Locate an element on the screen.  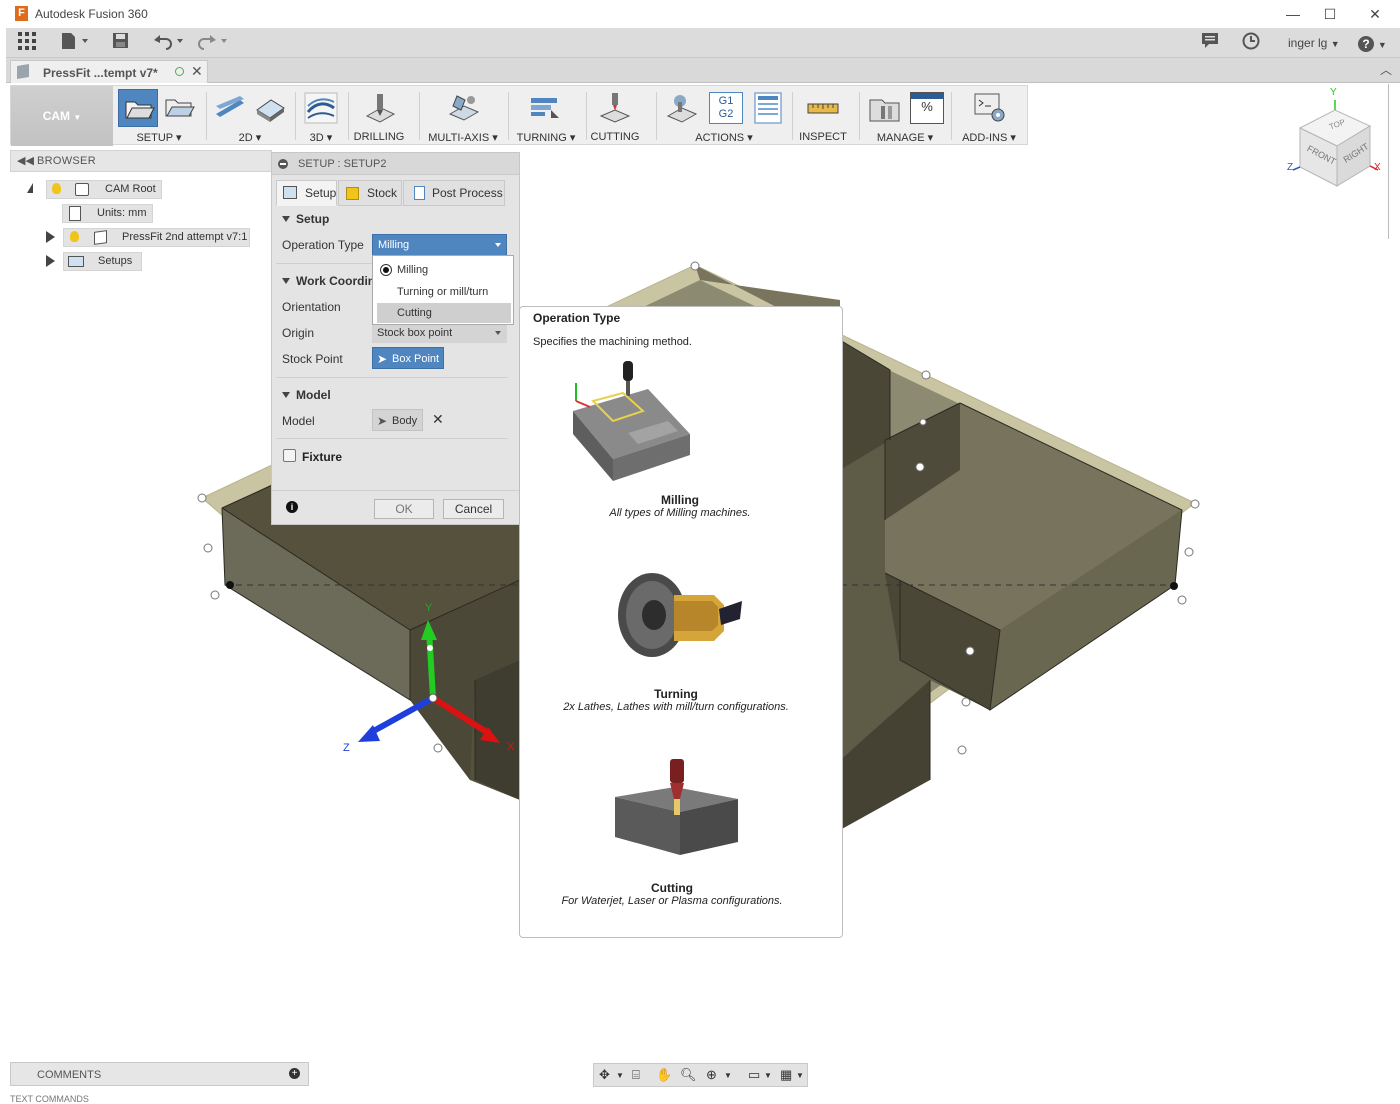
close-tab-icon: ✕ is located at coordinates (197, 71).